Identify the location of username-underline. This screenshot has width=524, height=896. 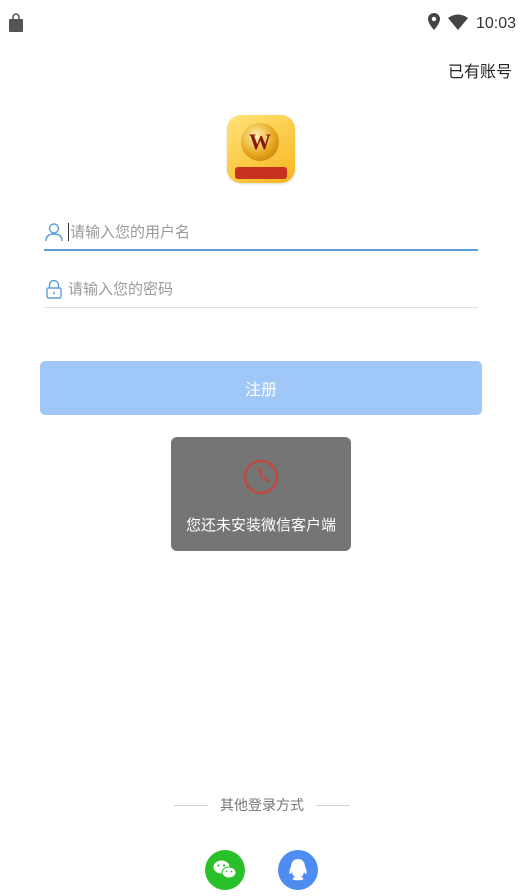
(261, 250).